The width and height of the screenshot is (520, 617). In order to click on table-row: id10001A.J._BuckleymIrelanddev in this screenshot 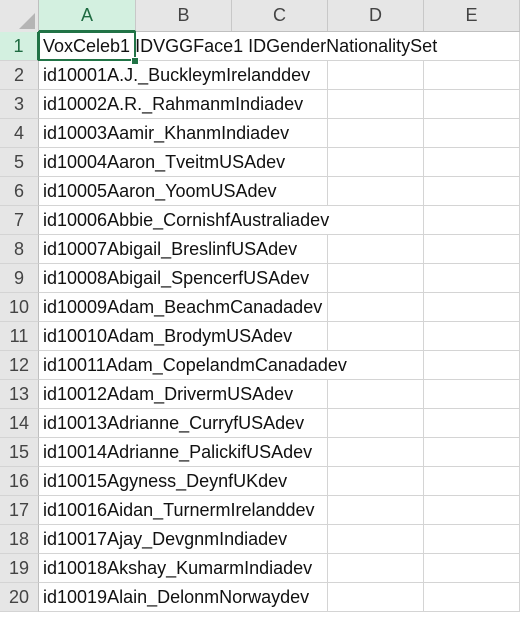, I will do `click(279, 75)`.